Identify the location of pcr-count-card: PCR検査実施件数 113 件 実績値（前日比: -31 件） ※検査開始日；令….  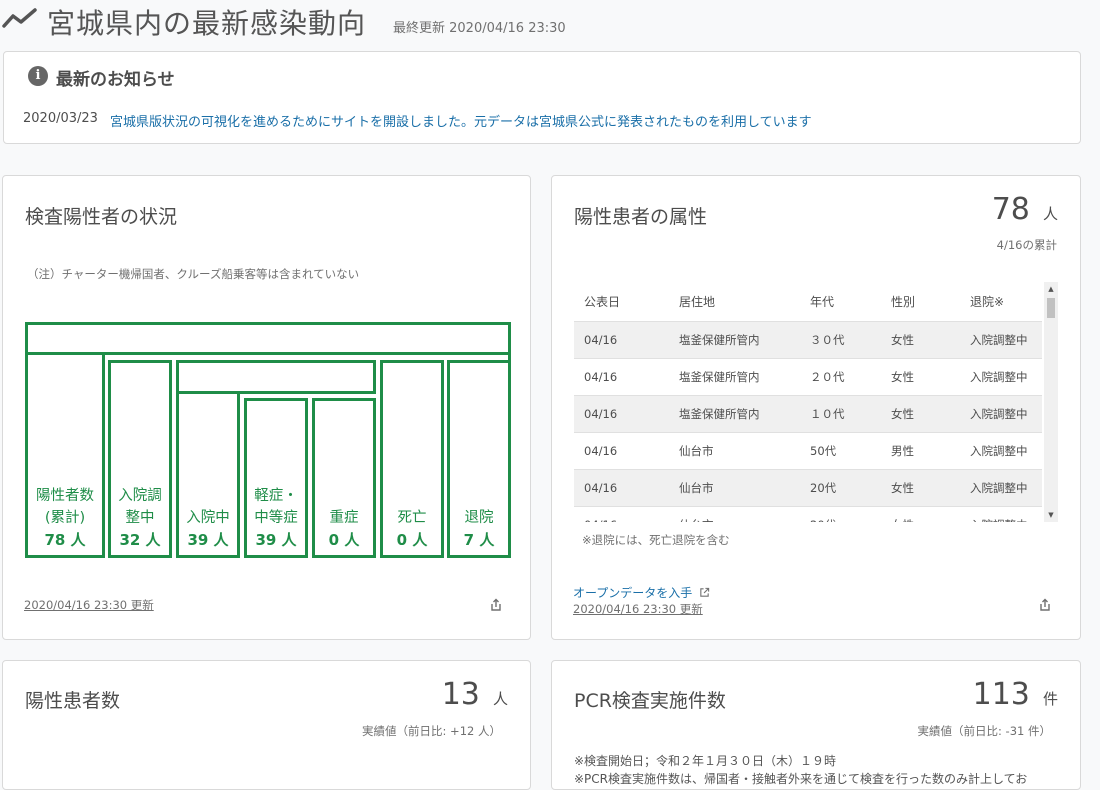
(816, 725).